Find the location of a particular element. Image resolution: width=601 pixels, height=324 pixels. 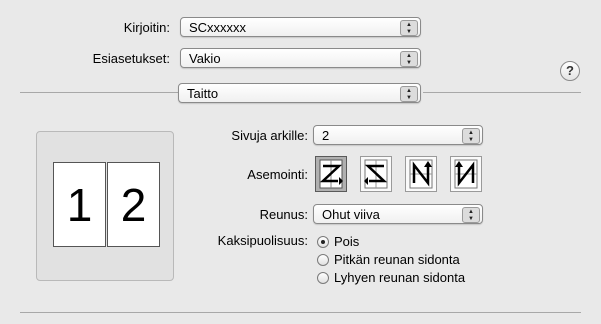

help-button: ? is located at coordinates (570, 71).